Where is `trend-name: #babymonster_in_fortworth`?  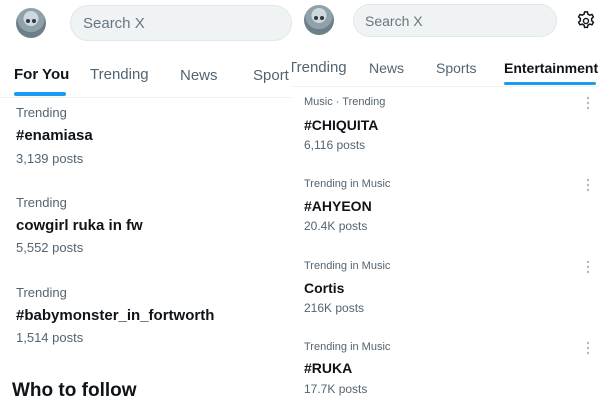 trend-name: #babymonster_in_fortworth is located at coordinates (115, 315).